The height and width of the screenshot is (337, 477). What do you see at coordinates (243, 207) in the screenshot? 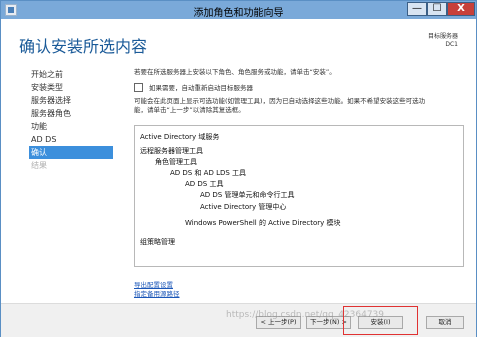
I see `feature-item: Active Directory 管理中心` at bounding box center [243, 207].